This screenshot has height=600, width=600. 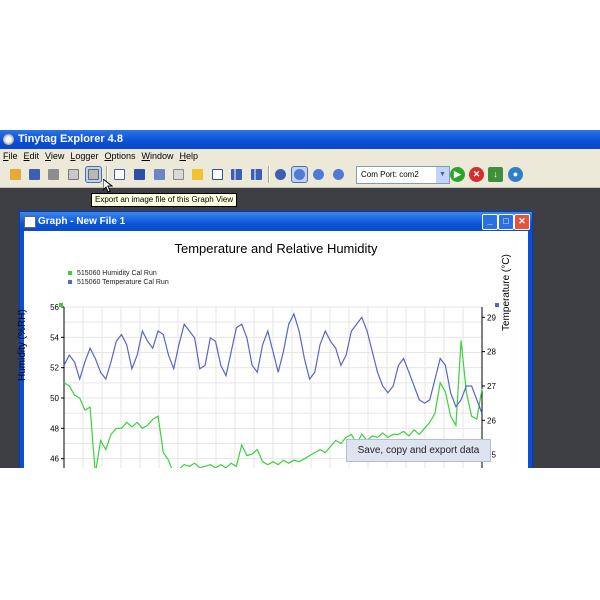 I want to click on tick-label-right: 29, so click(x=491, y=317).